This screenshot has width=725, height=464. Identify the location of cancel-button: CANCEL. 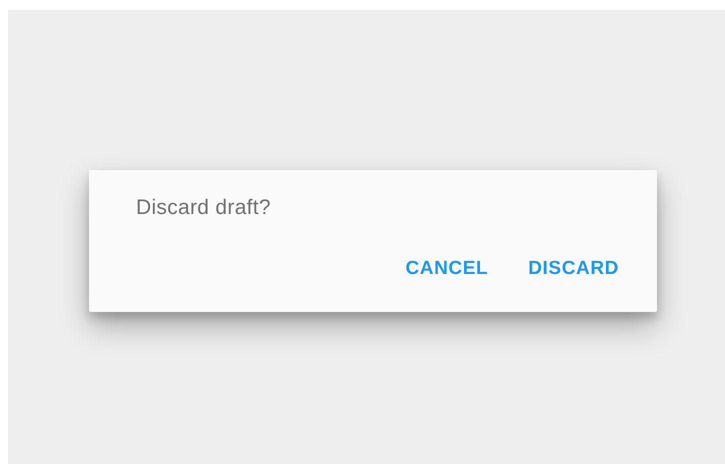
(446, 269).